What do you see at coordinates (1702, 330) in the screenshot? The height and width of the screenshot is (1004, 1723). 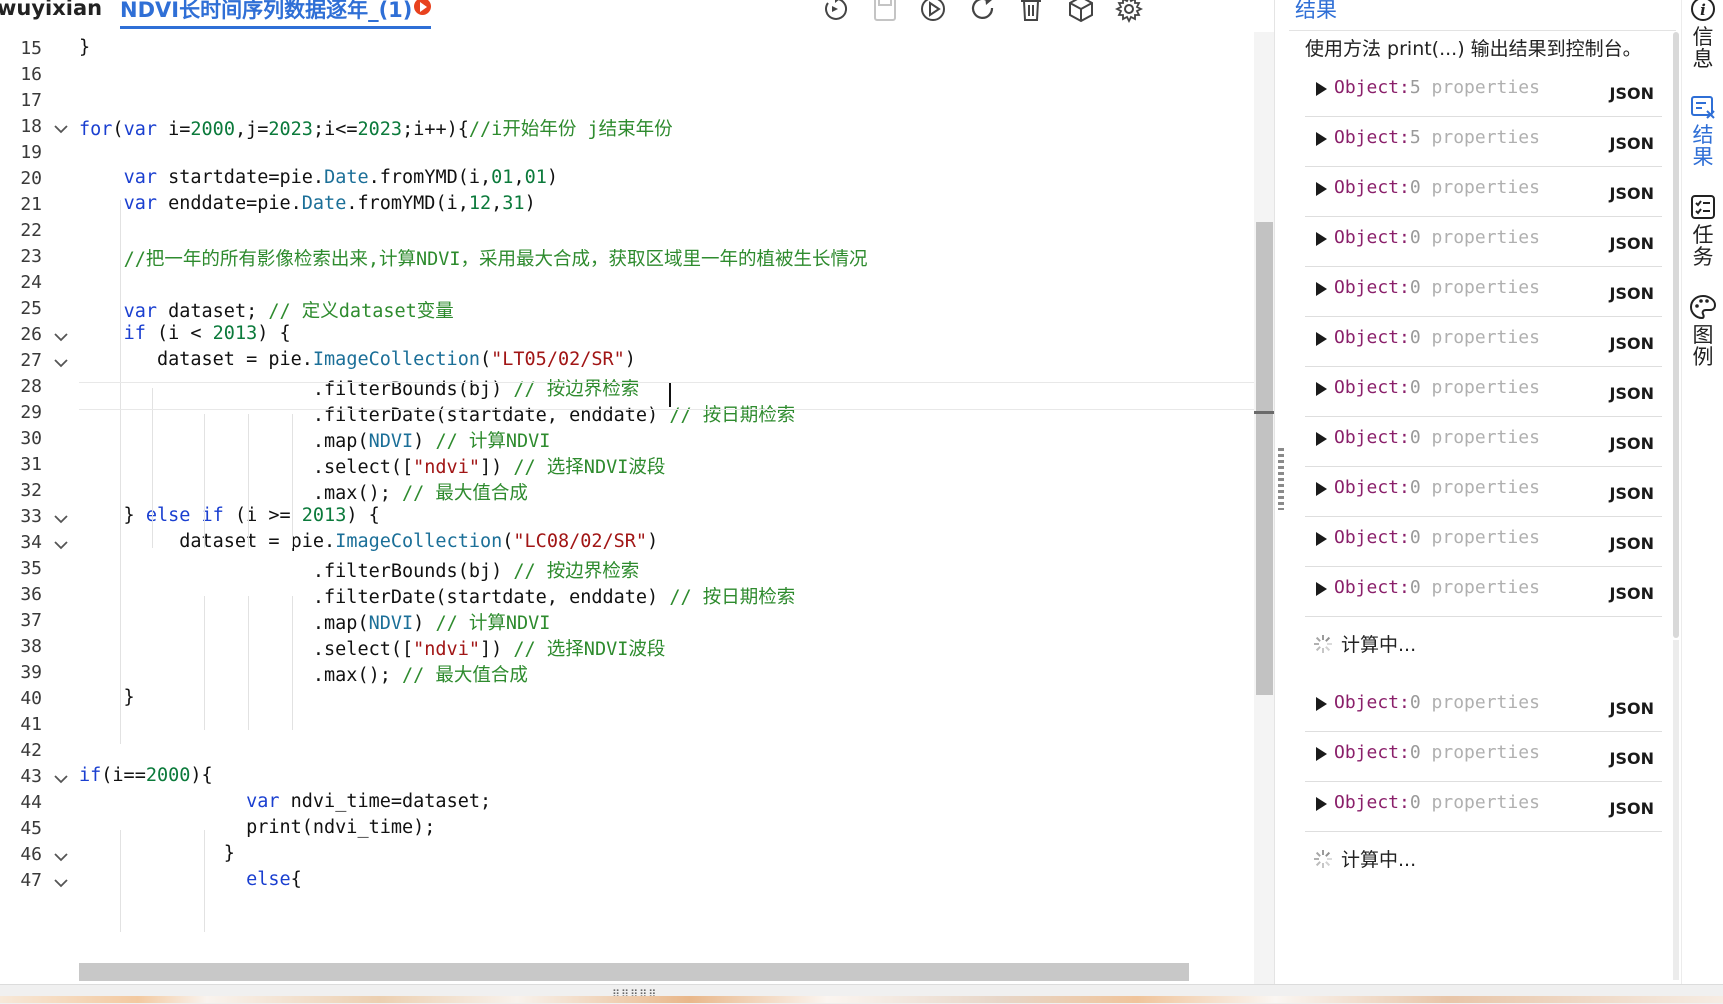 I see `rail-item-legend: 图例` at bounding box center [1702, 330].